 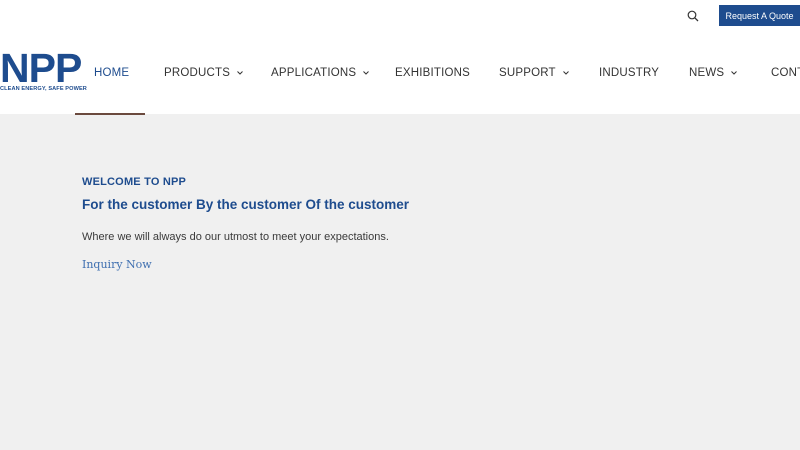 I want to click on nav-item-news: NEWS, so click(x=713, y=73).